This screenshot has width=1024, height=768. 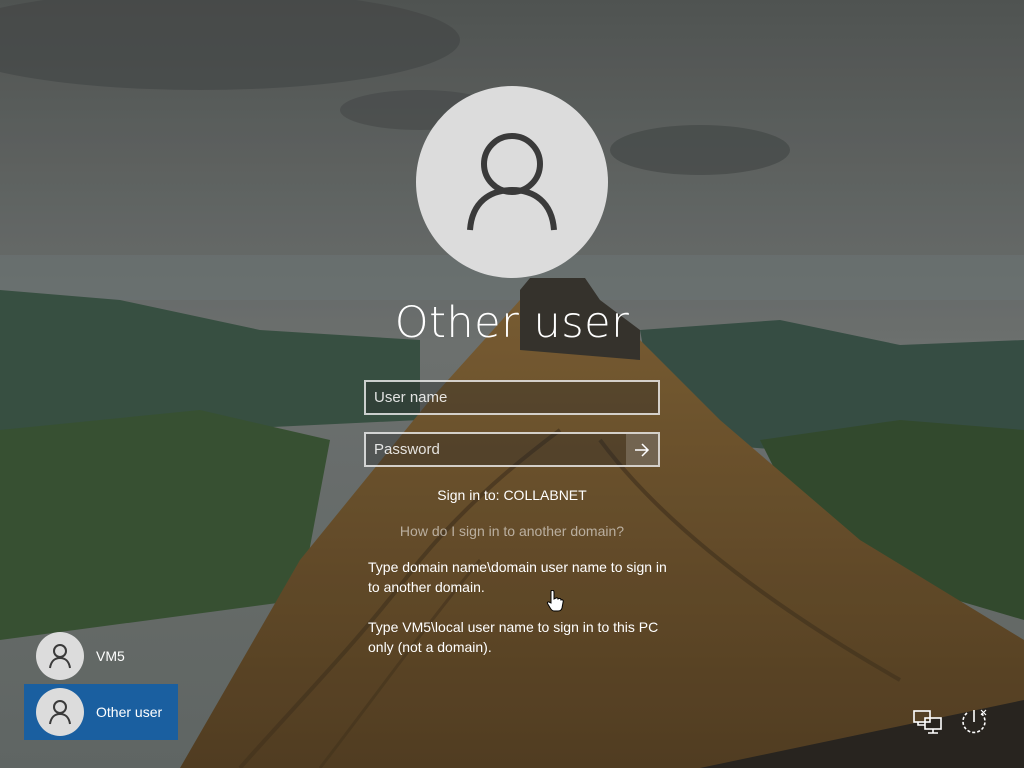 I want to click on password-field, so click(x=512, y=449).